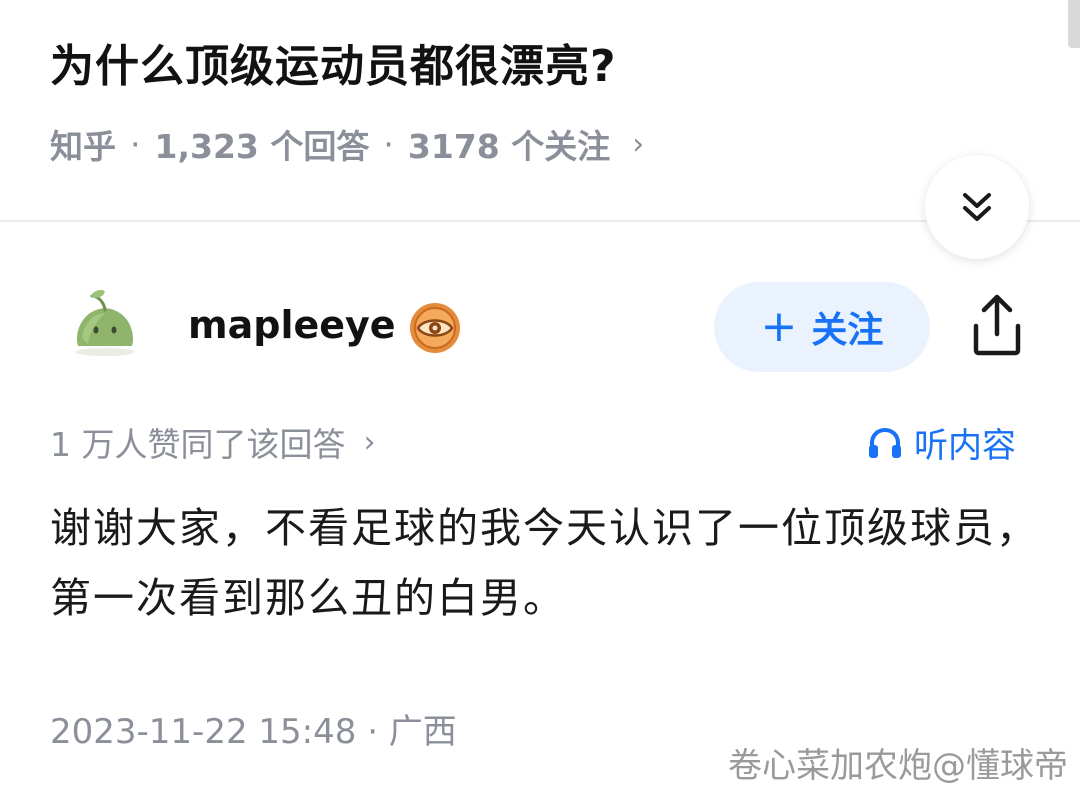 Image resolution: width=1080 pixels, height=790 pixels. I want to click on question-meta: 知乎 · 1,323 个回答 · 3178 个关注 ›, so click(347, 144).